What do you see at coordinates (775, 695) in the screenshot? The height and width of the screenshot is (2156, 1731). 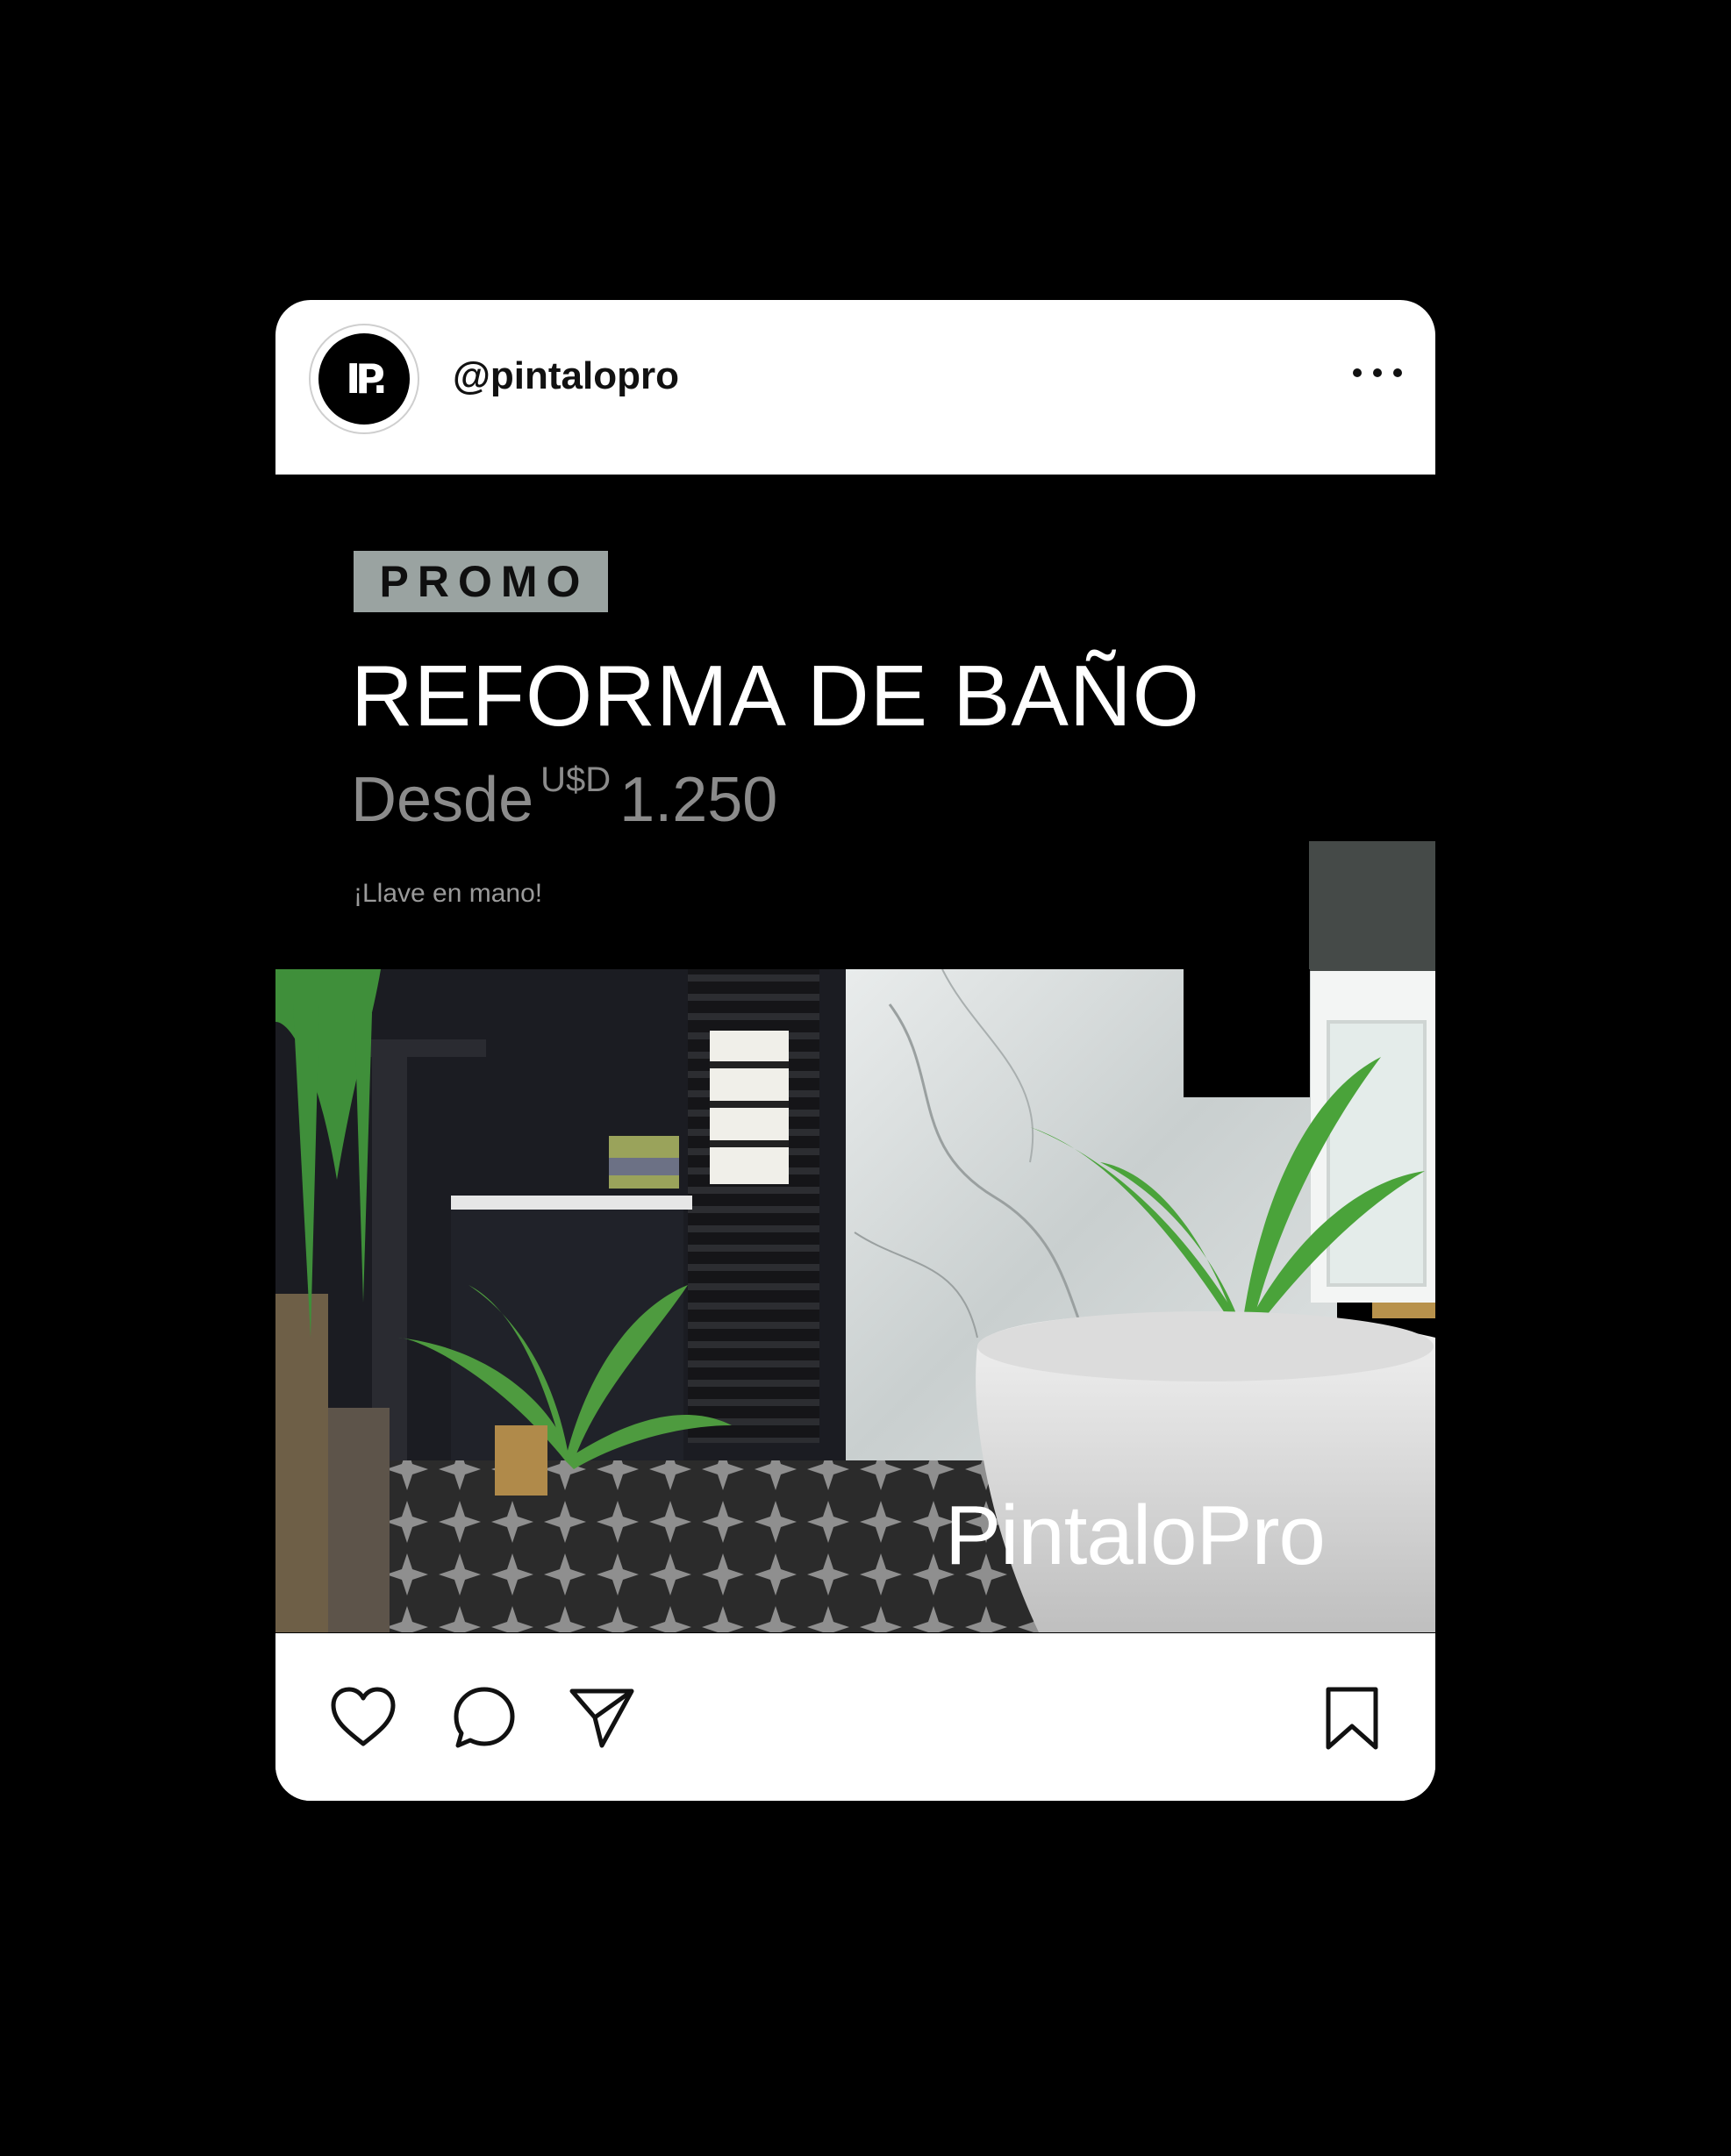 I see `post-headline: REFORMA DE BAÑO` at bounding box center [775, 695].